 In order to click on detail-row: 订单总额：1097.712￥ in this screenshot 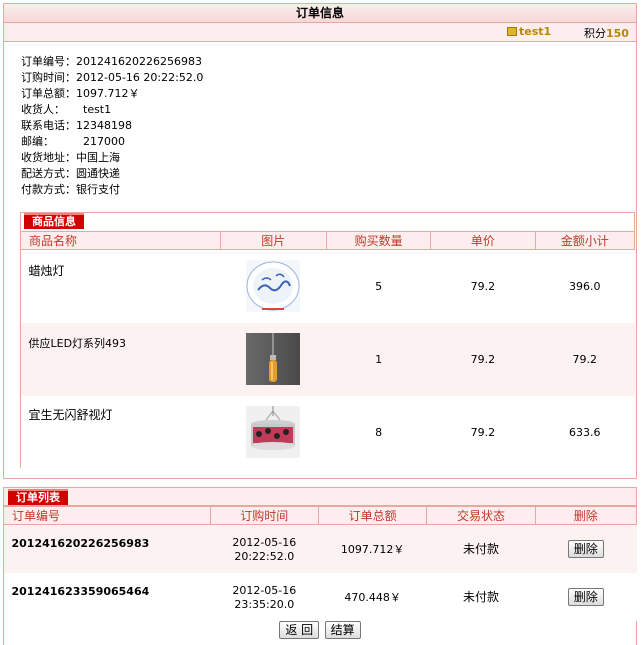, I will do `click(112, 94)`.